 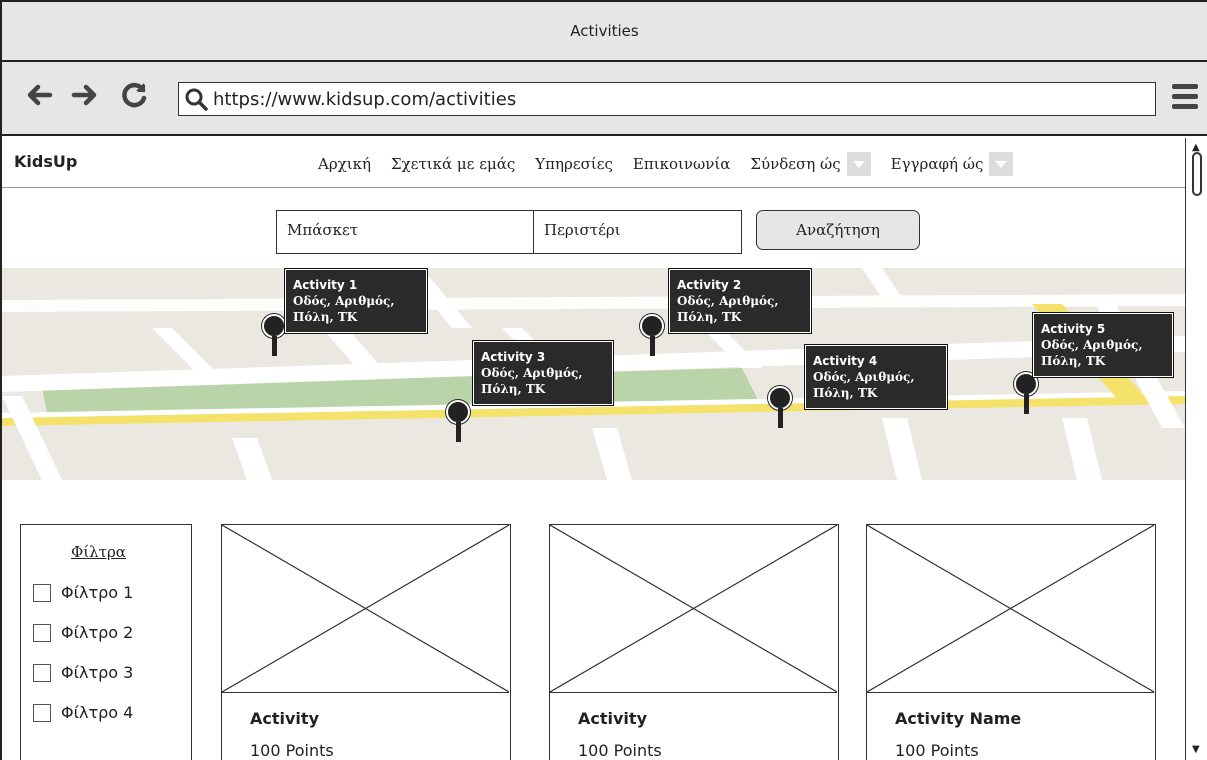 I want to click on marker-title: Activity 5, so click(x=1073, y=329).